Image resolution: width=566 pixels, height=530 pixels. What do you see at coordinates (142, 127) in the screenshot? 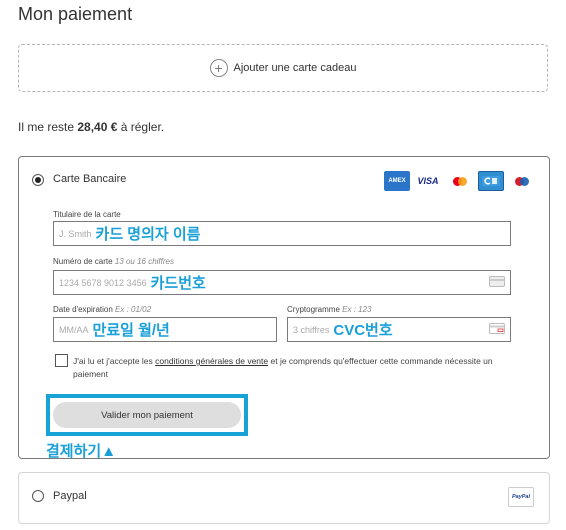
I see `remaining-suffix: à régler.` at bounding box center [142, 127].